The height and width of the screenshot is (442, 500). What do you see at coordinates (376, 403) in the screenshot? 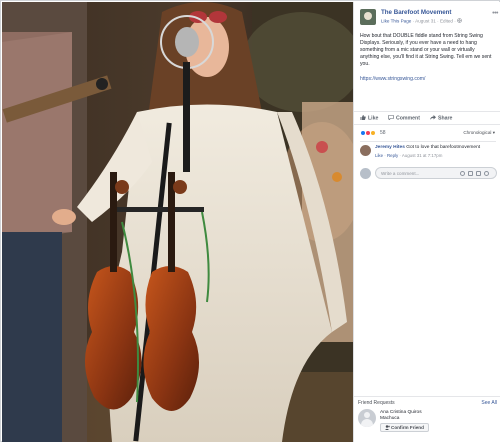
I see `friend-requests-title: Friend Requests` at bounding box center [376, 403].